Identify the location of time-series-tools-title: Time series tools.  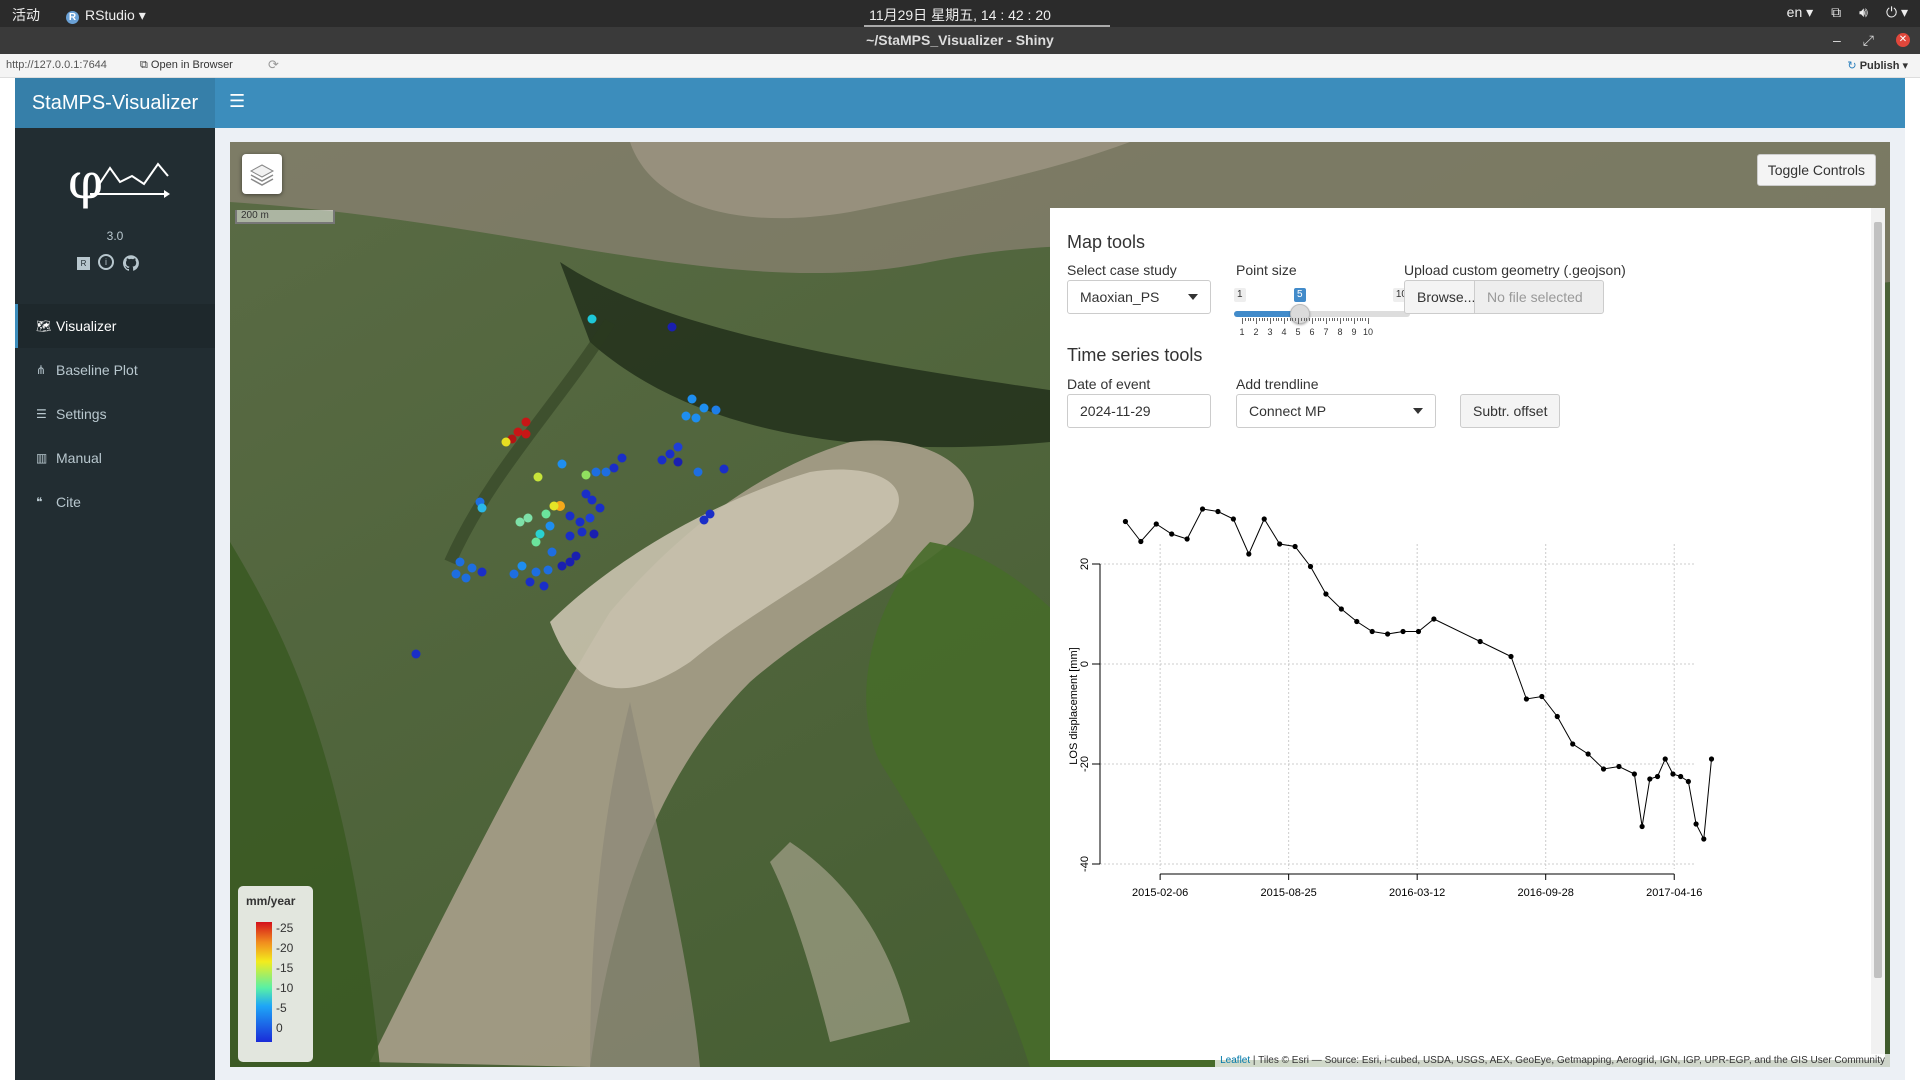
(1135, 355).